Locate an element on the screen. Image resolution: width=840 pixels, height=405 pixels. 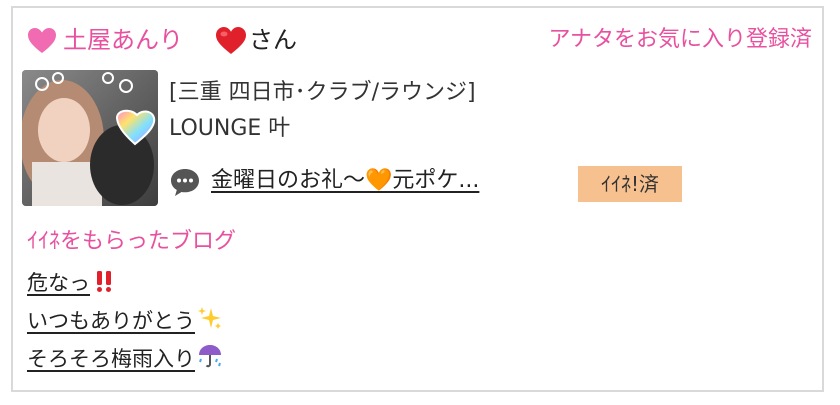
list-item: いつもありがとう is located at coordinates (125, 323).